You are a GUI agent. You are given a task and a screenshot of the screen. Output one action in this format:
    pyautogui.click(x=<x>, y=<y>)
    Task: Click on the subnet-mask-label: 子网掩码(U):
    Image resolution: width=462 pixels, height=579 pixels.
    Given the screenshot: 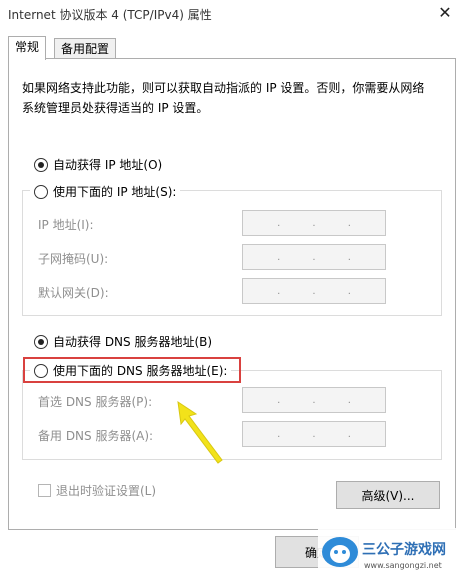 What is the action you would take?
    pyautogui.click(x=73, y=259)
    